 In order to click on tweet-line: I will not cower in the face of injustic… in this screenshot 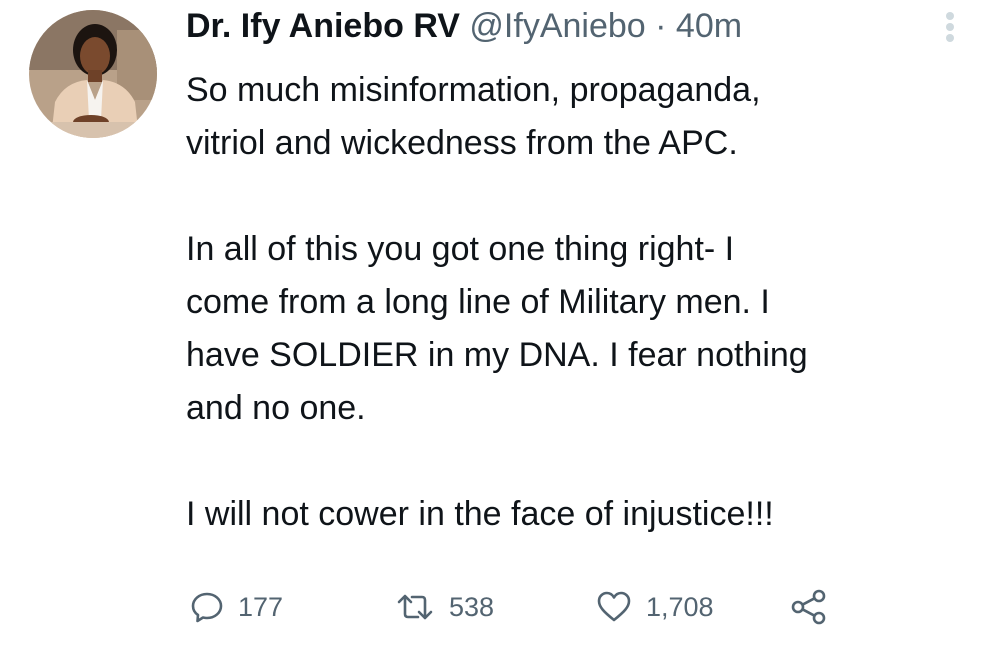, I will do `click(480, 514)`.